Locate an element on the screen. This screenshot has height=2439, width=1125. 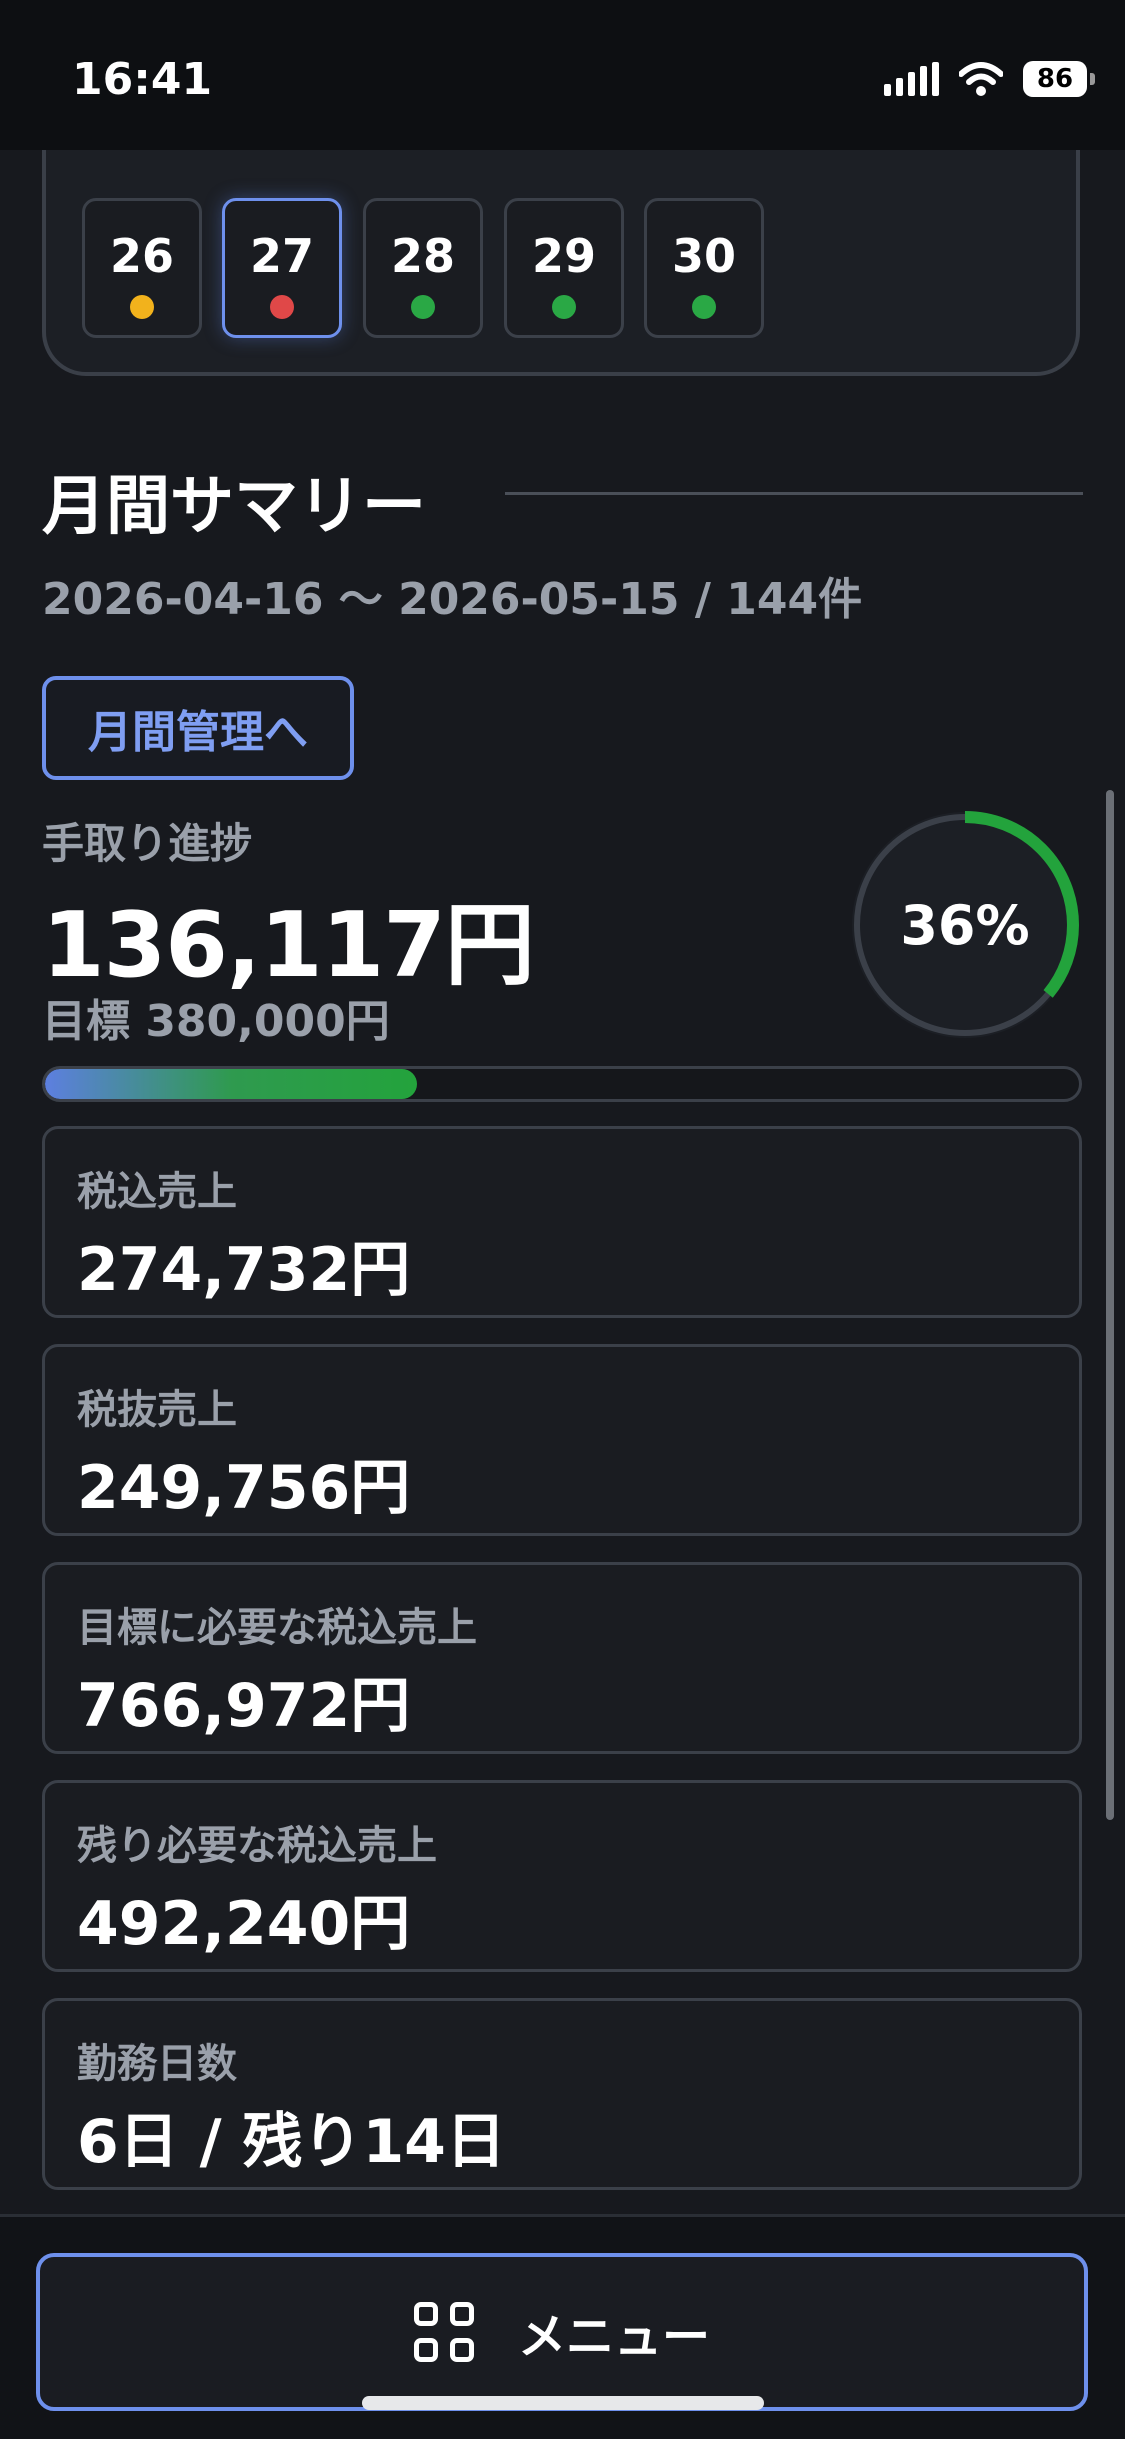
status-time: 16:41 is located at coordinates (142, 79).